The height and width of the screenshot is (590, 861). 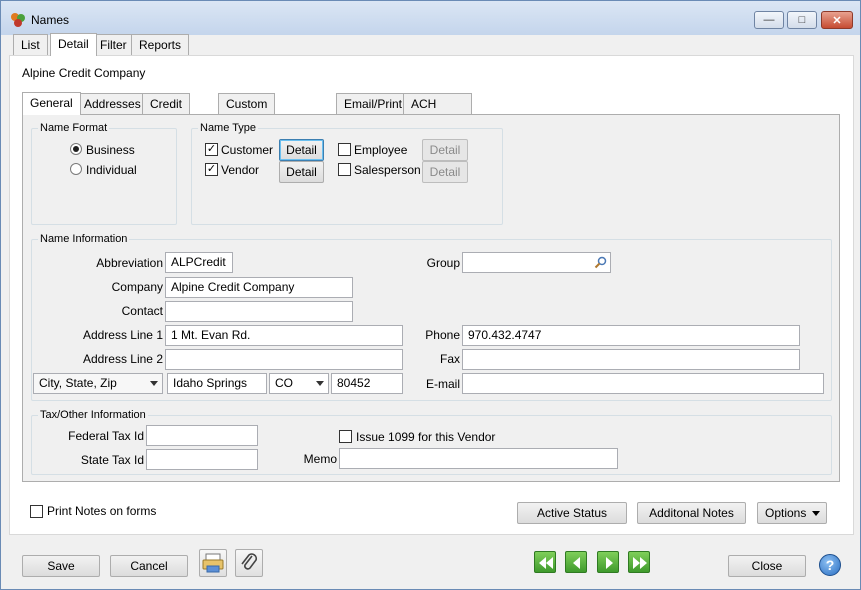 What do you see at coordinates (113, 44) in the screenshot?
I see `tab-filter: Filter` at bounding box center [113, 44].